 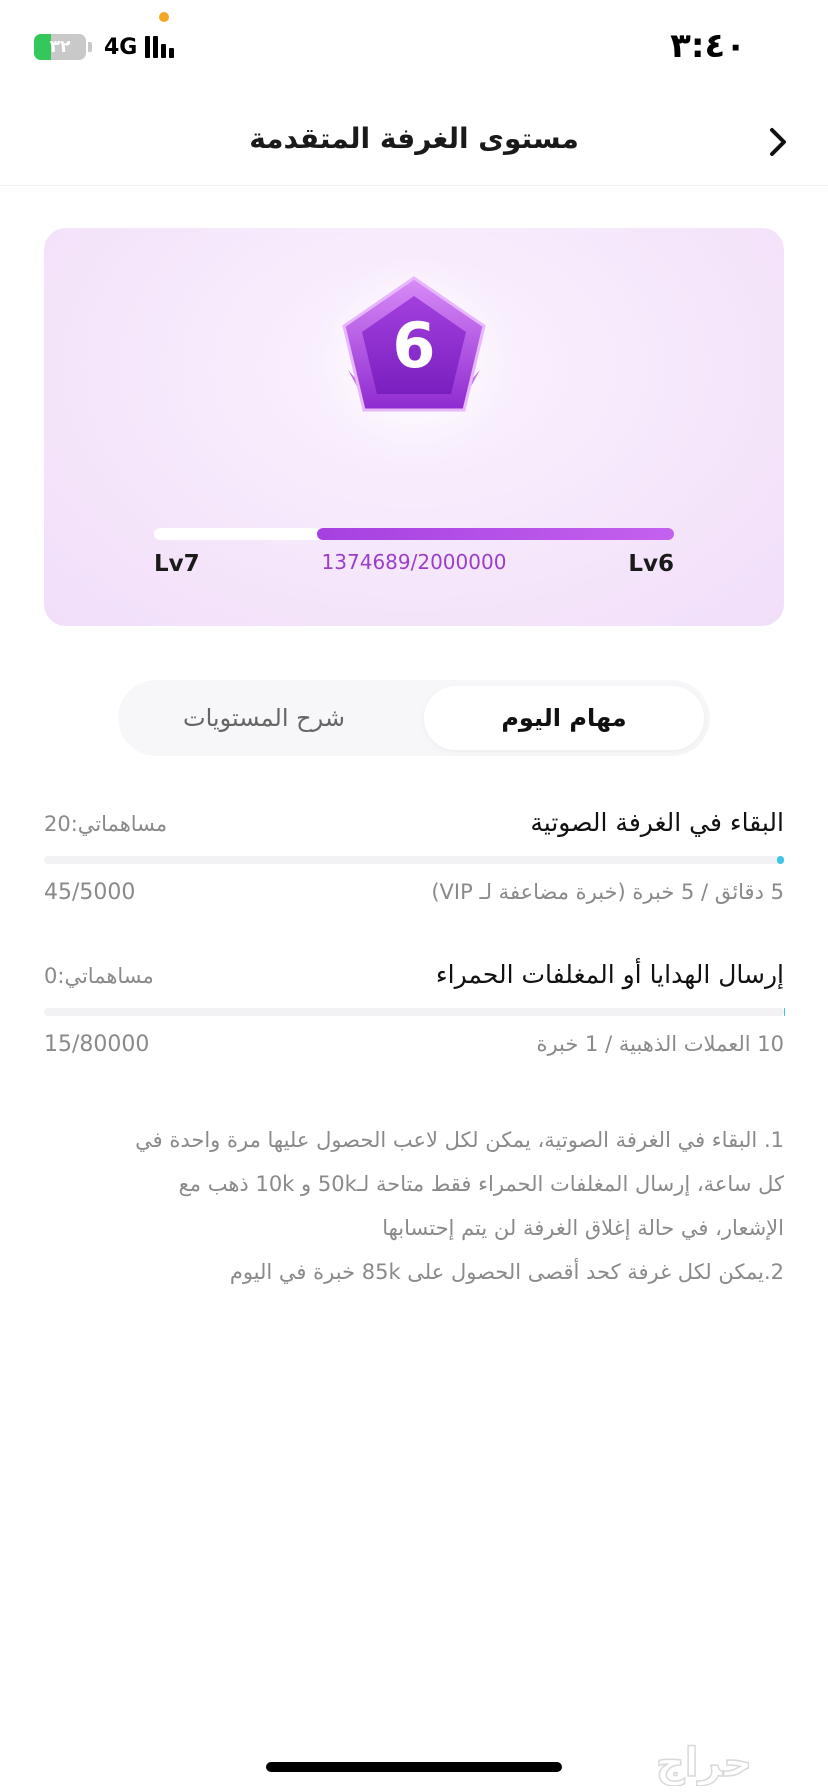 I want to click on haraj-watermark-logo: حراج, so click(x=704, y=1762).